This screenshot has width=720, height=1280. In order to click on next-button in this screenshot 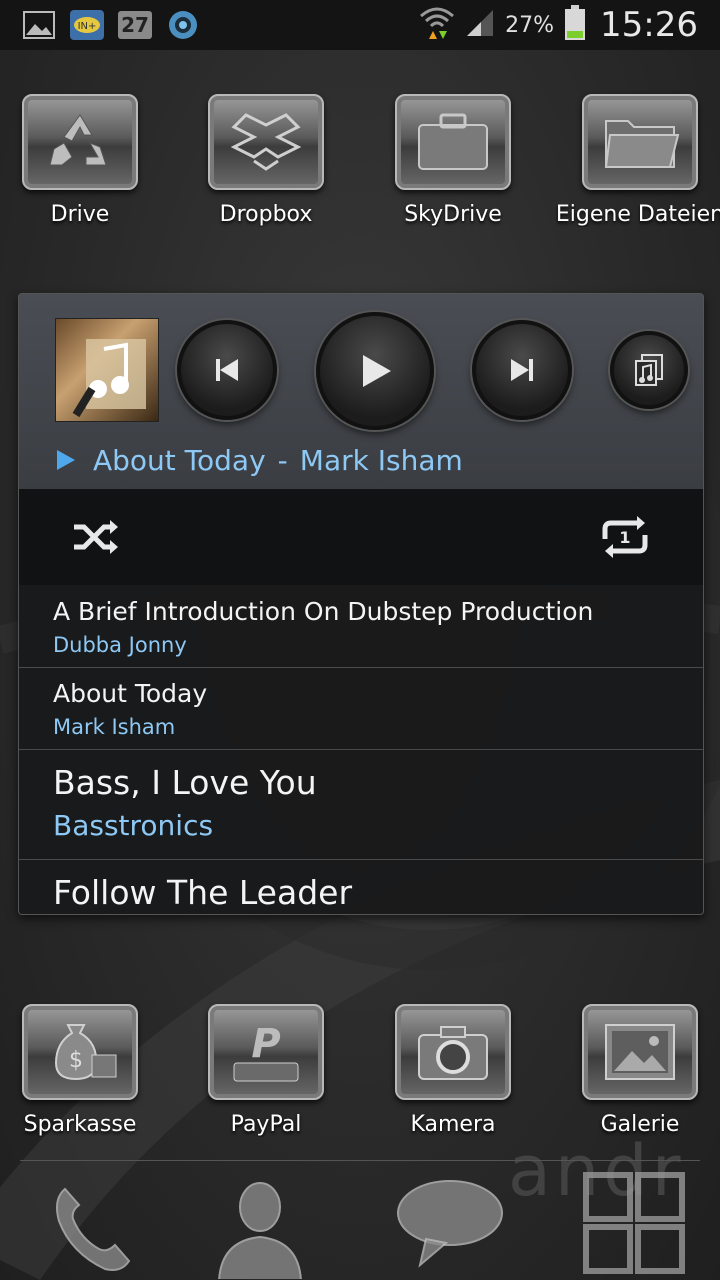, I will do `click(522, 370)`.